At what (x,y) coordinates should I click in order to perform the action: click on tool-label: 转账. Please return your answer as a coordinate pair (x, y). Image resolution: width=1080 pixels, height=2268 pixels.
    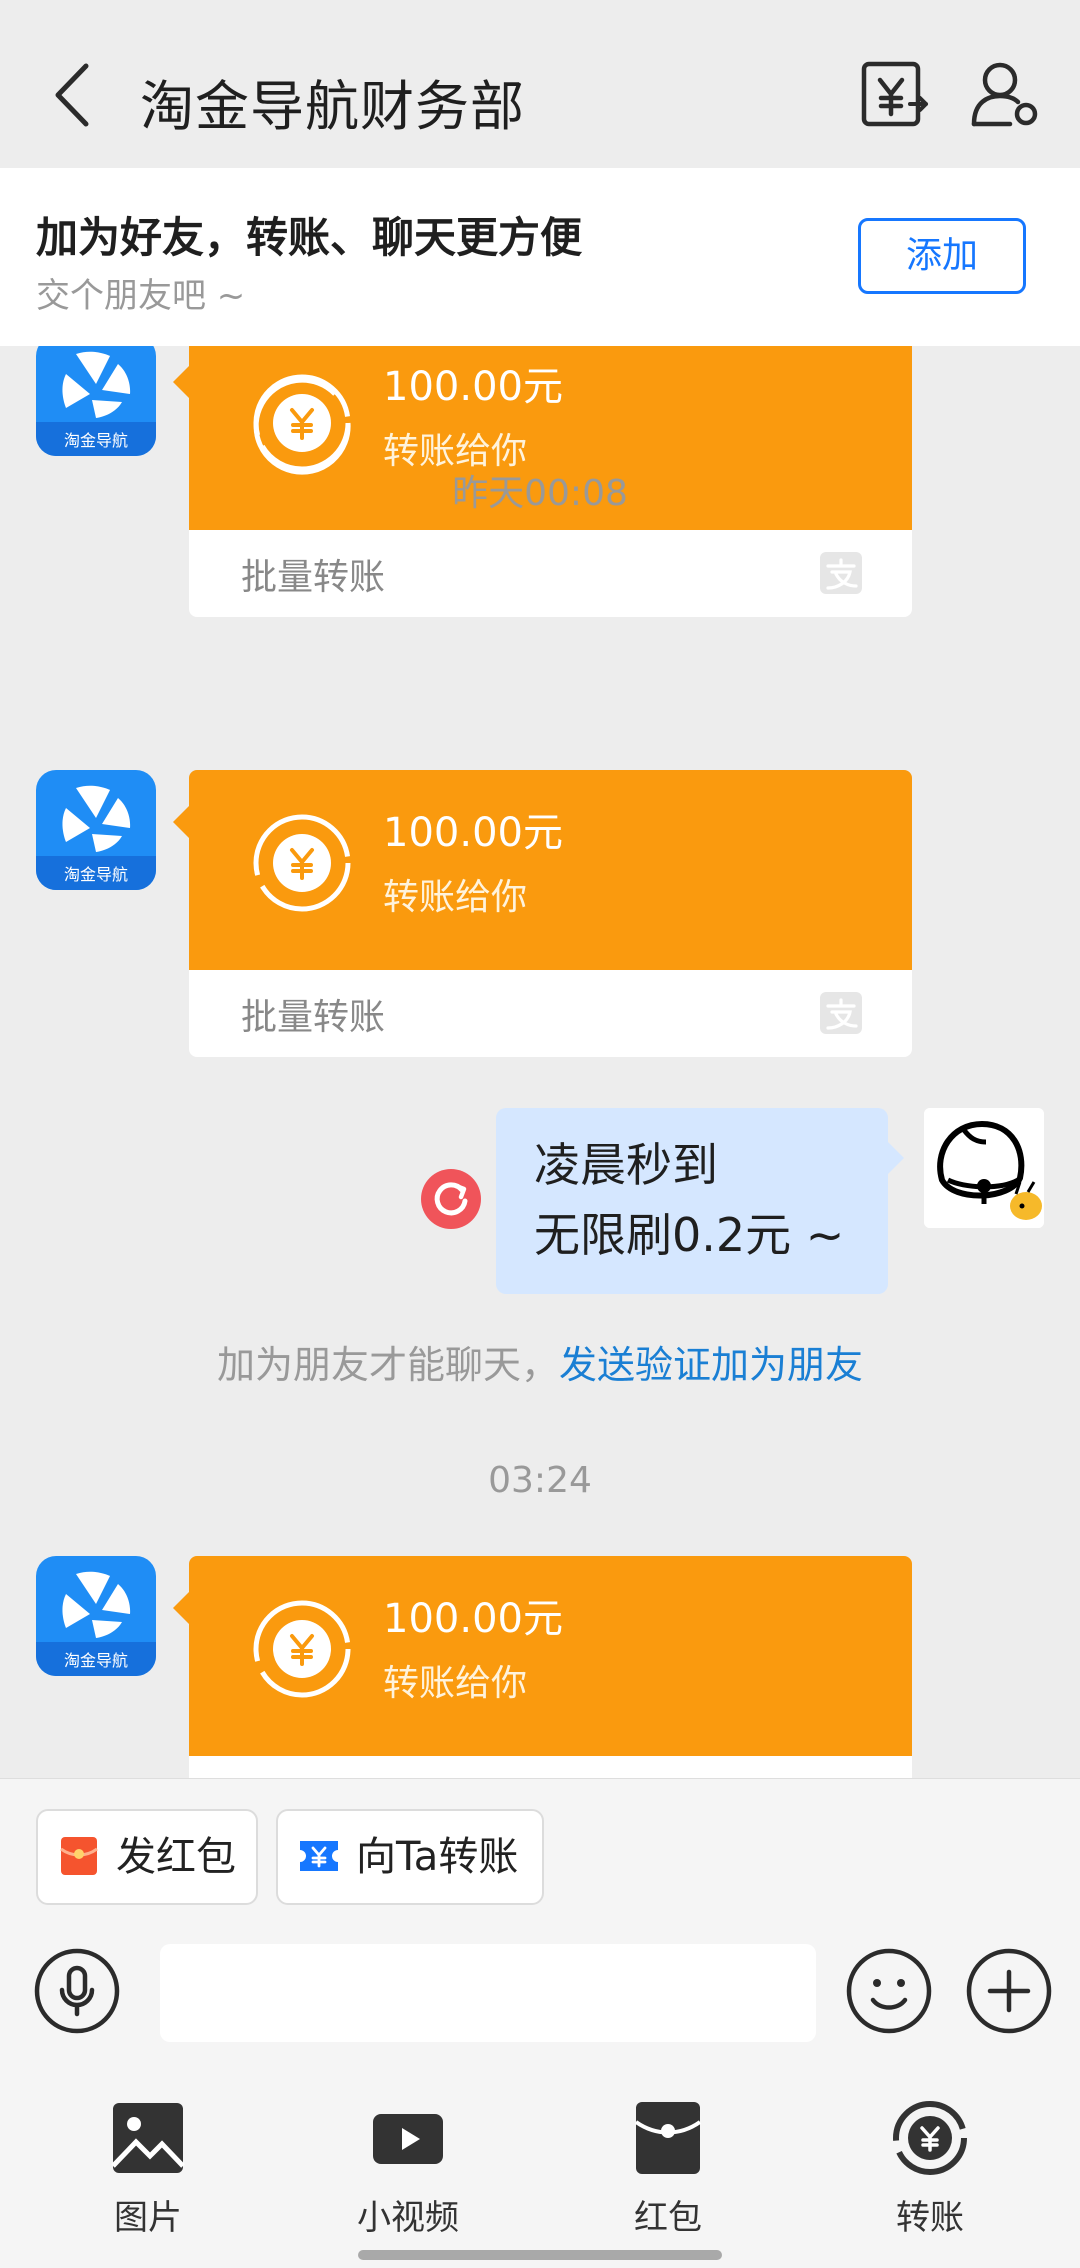
    Looking at the image, I should click on (930, 2218).